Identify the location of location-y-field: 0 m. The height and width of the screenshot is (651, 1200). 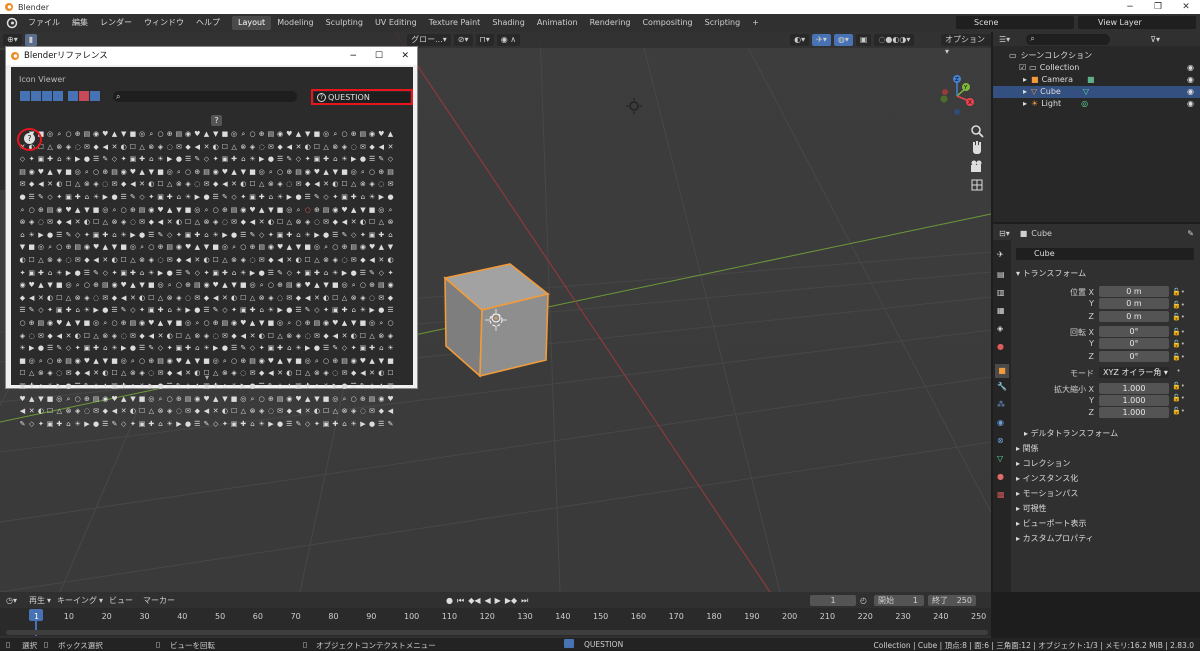
(1134, 303).